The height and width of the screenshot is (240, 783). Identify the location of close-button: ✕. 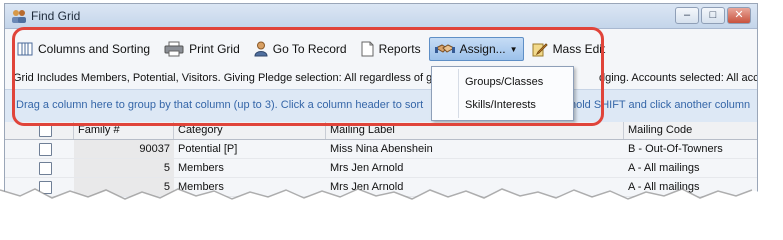
(739, 15).